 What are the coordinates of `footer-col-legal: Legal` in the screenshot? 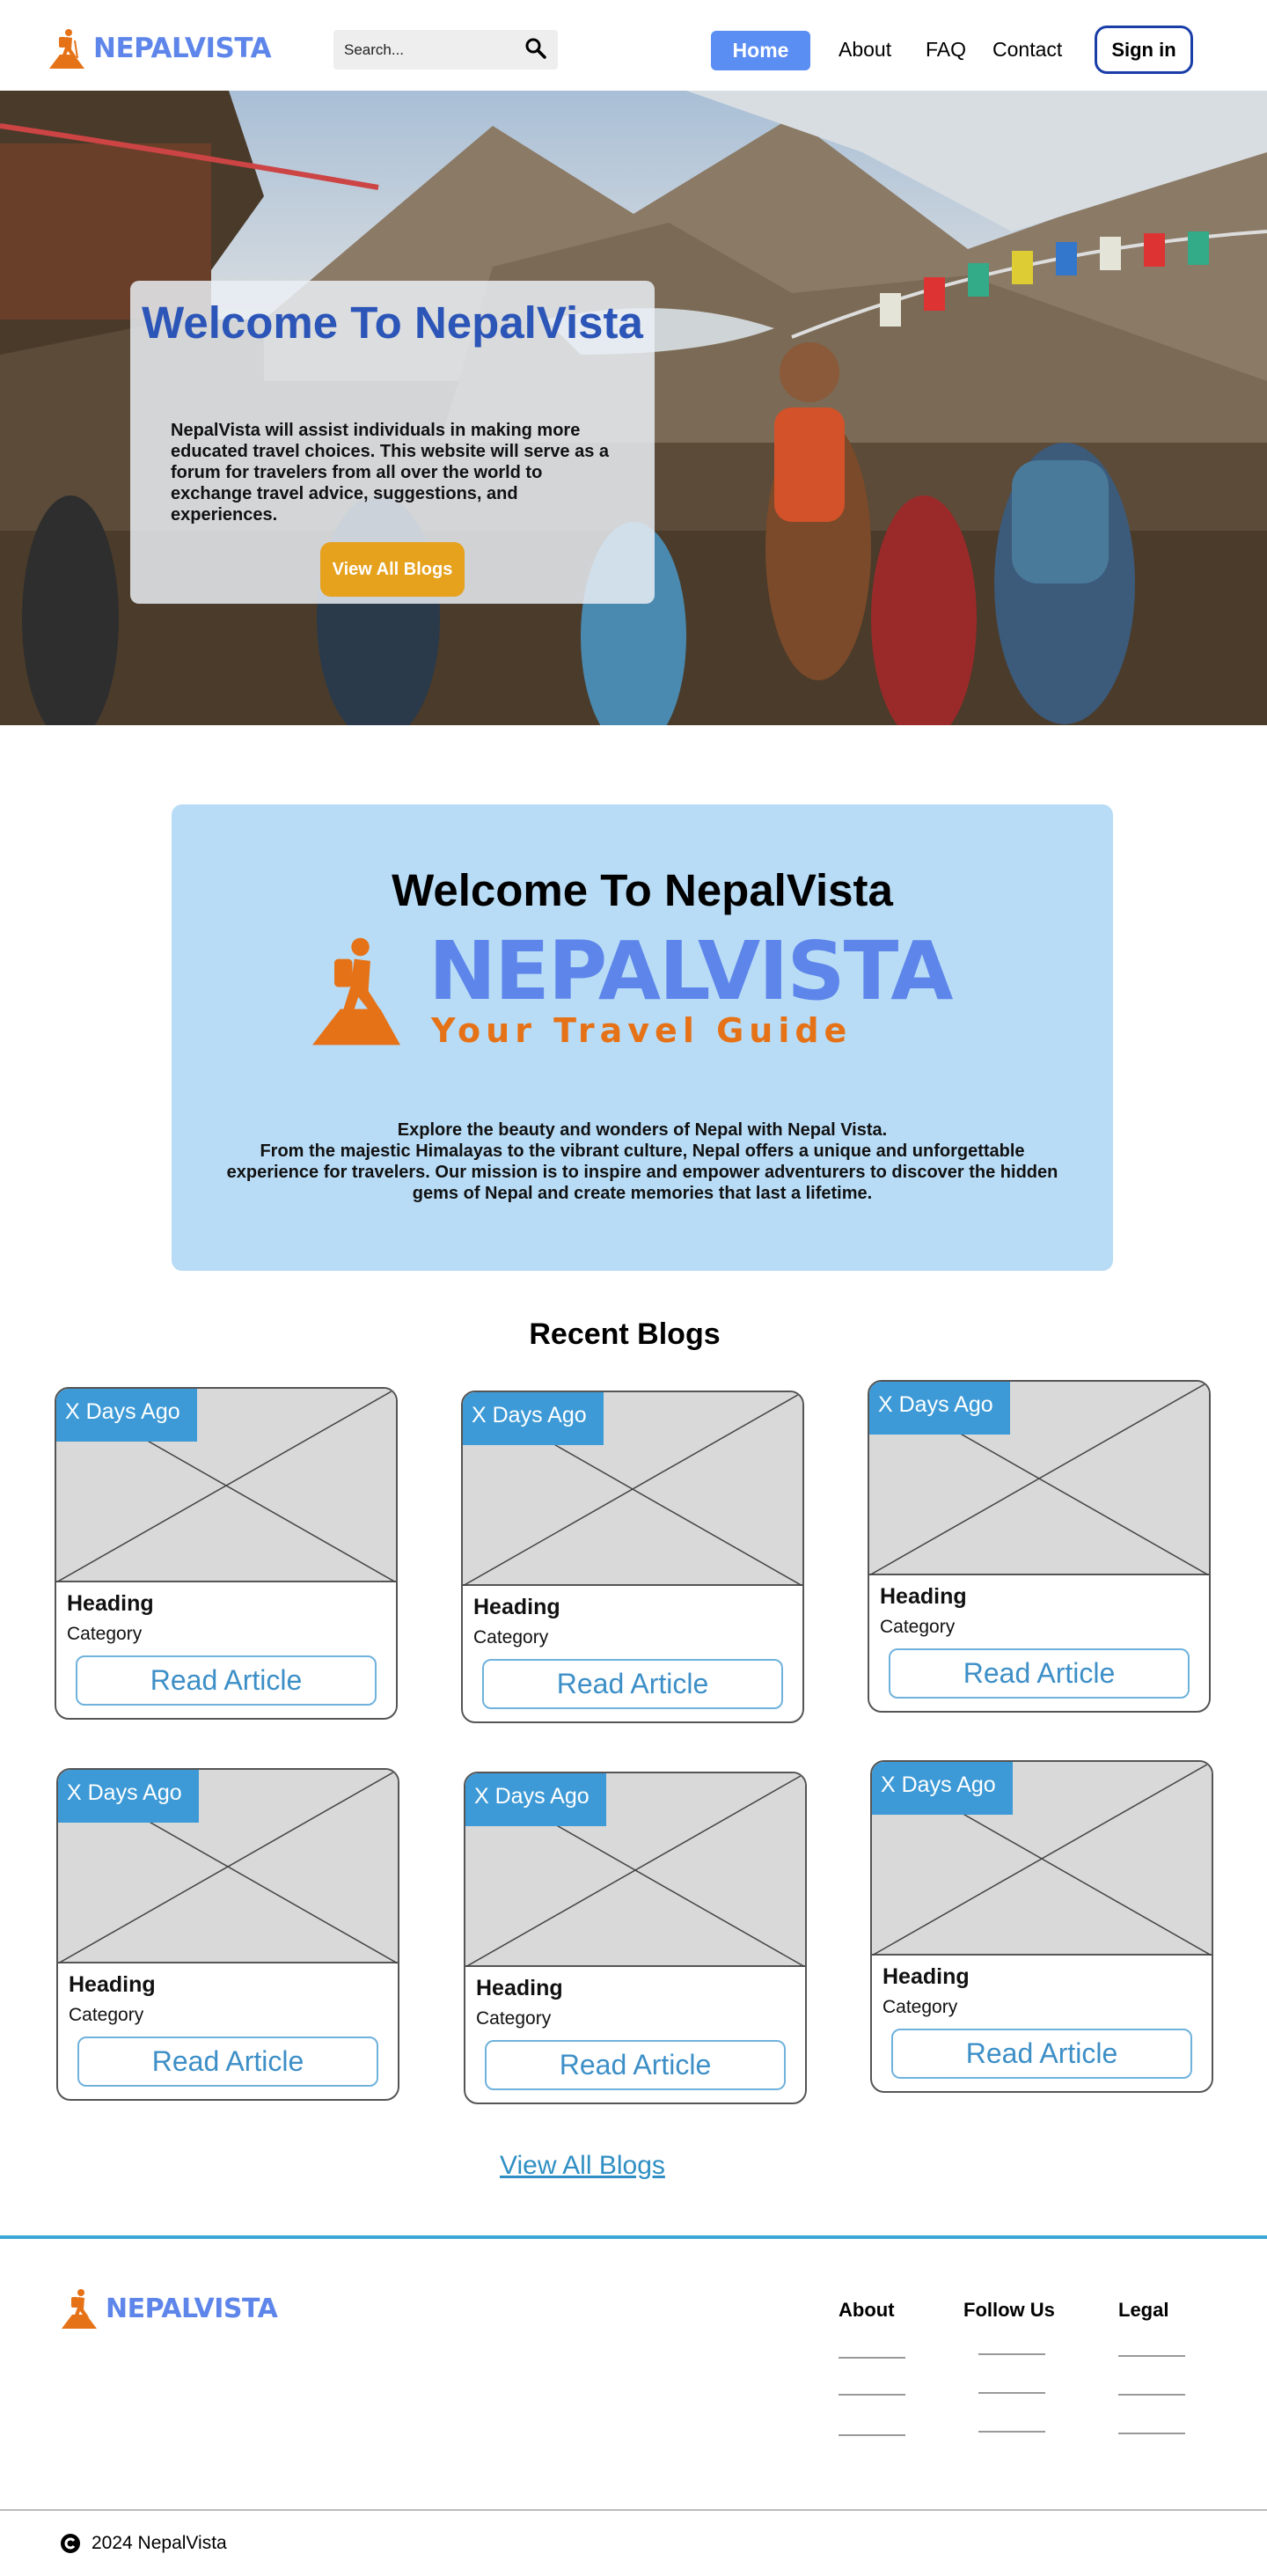 It's located at (1143, 2310).